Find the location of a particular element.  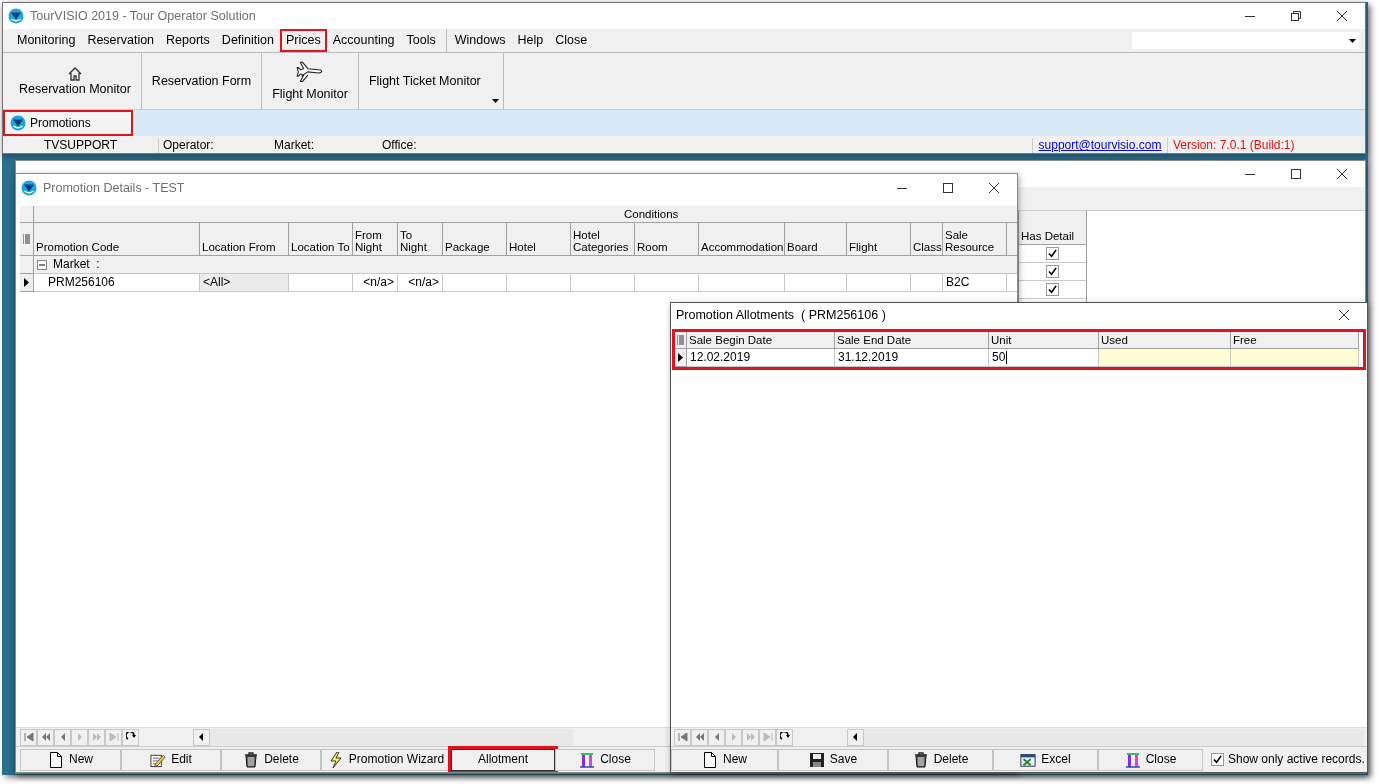

export-button: Excel is located at coordinates (1045, 759).